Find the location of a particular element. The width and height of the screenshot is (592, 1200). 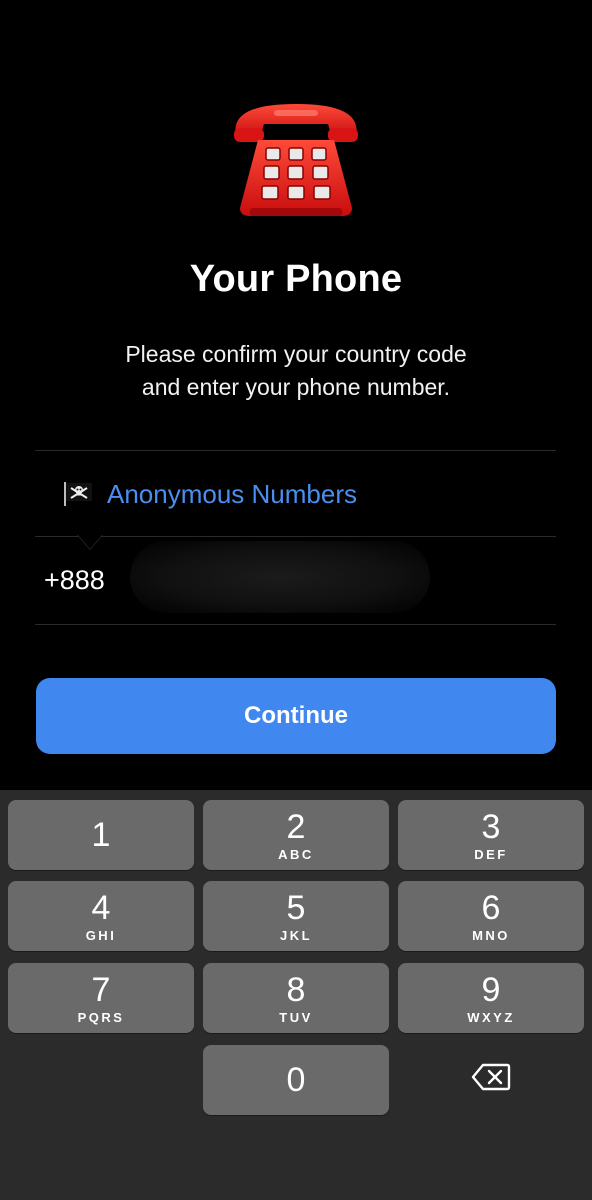

subtitle-line-2: and enter your phone number. is located at coordinates (296, 387).